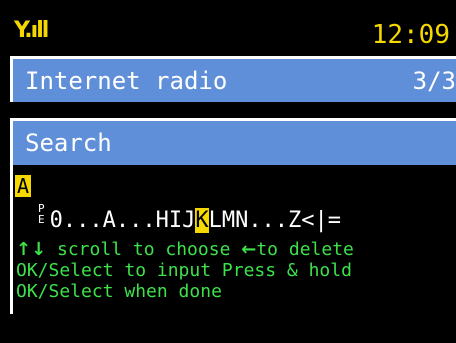 This screenshot has width=456, height=343. What do you see at coordinates (233, 79) in the screenshot?
I see `title-bar: Internet radio 3/3` at bounding box center [233, 79].